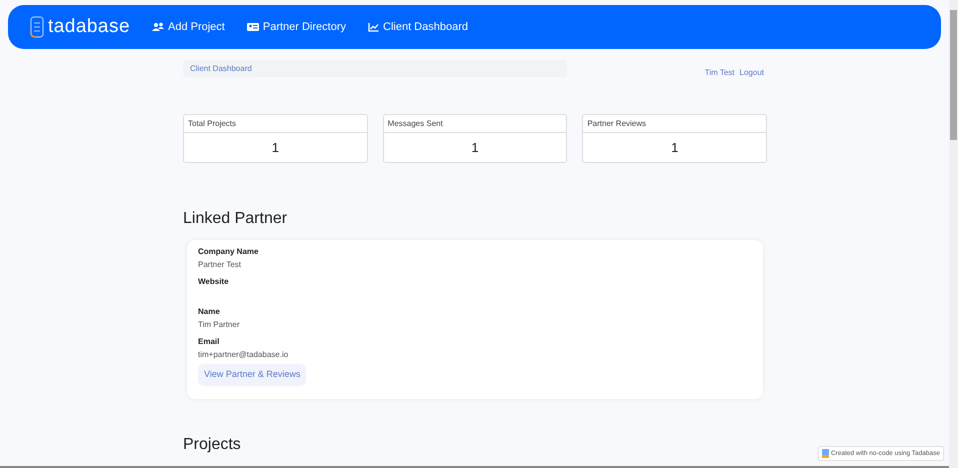 The image size is (958, 468). Describe the element at coordinates (616, 124) in the screenshot. I see `stat-label: Partner Reviews` at that location.